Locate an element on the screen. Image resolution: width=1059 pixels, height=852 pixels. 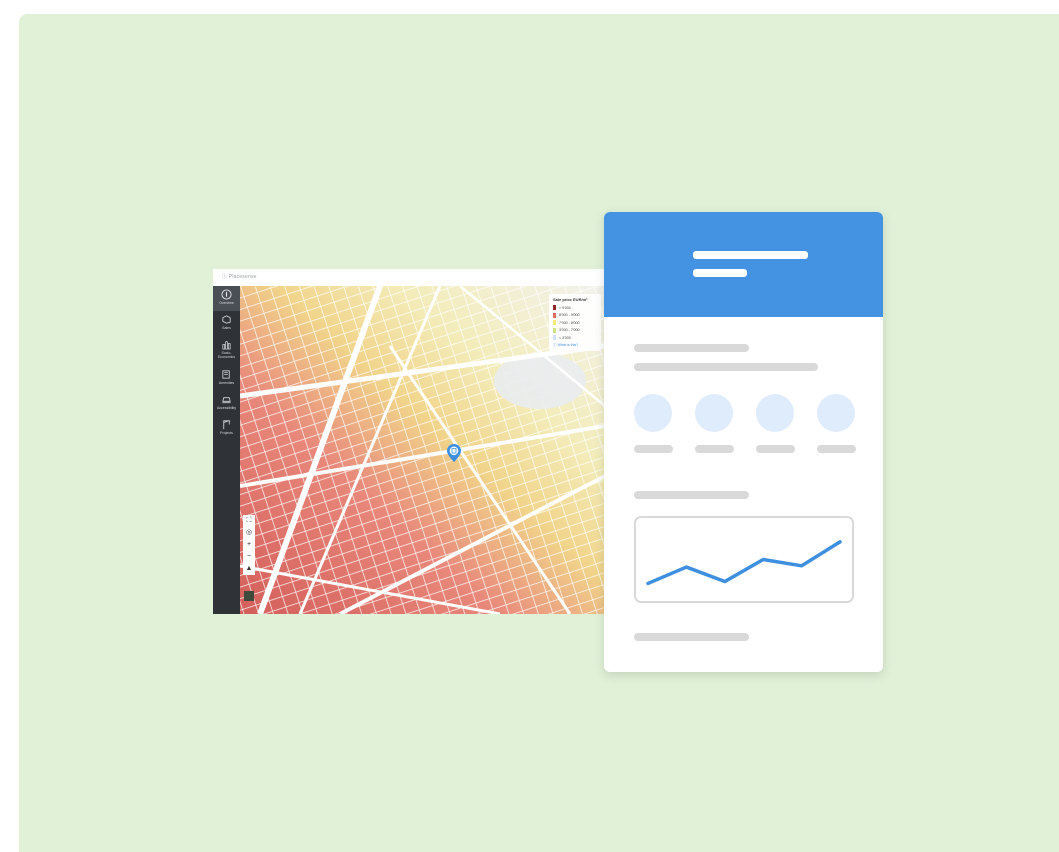
header-subtitle-placeholder is located at coordinates (720, 273).